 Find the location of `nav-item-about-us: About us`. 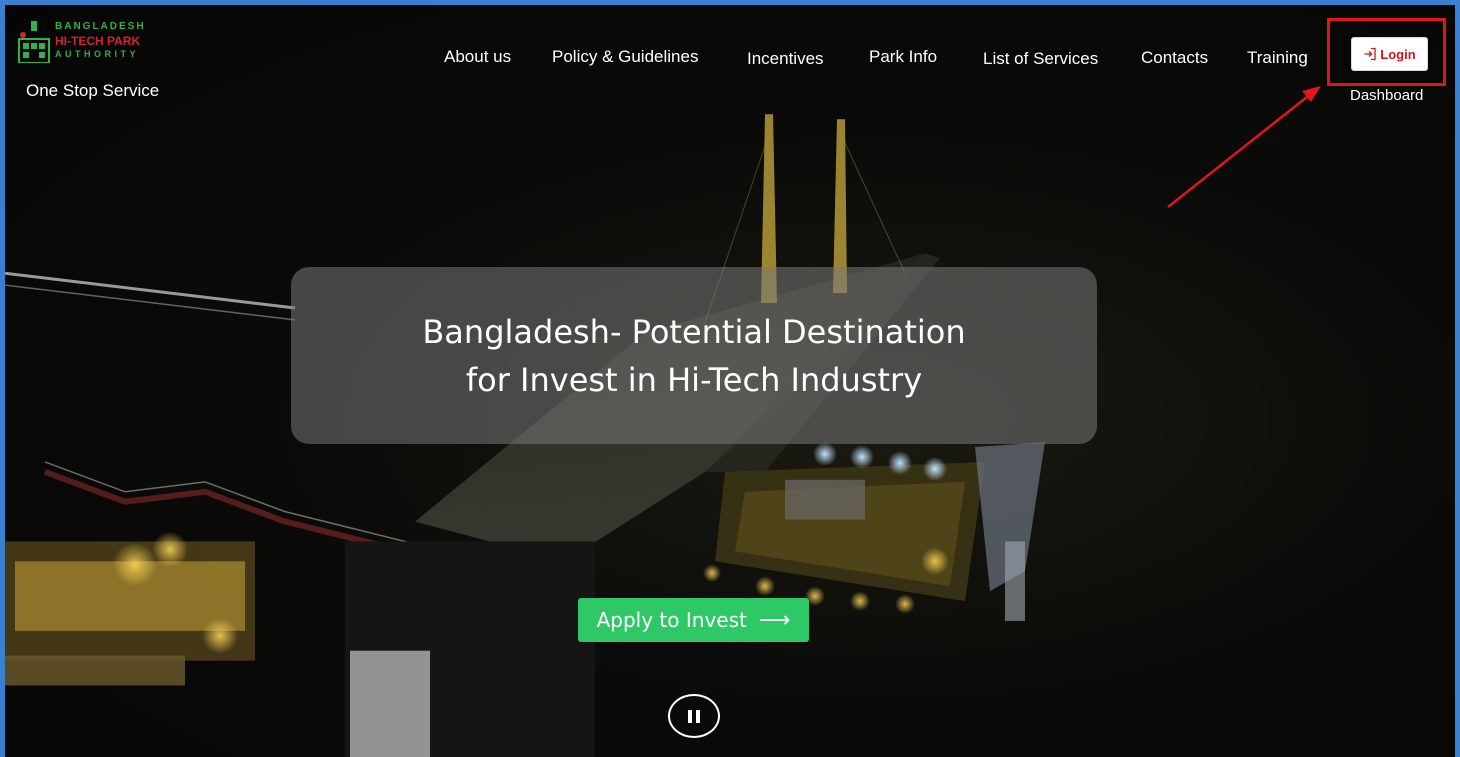

nav-item-about-us: About us is located at coordinates (477, 57).